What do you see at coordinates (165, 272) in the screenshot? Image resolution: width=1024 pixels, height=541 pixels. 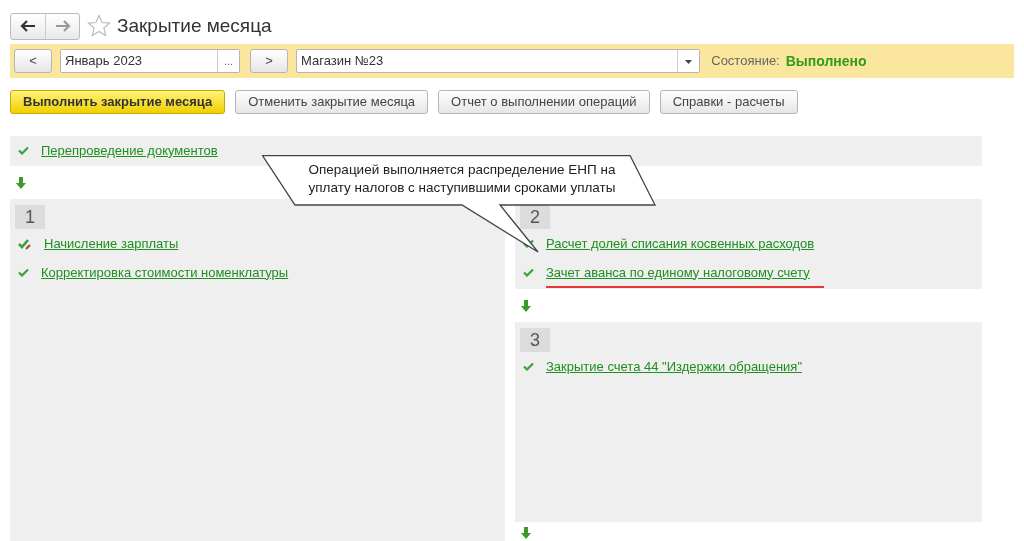 I see `operation-link: Корректировка стоимости номенклатуры` at bounding box center [165, 272].